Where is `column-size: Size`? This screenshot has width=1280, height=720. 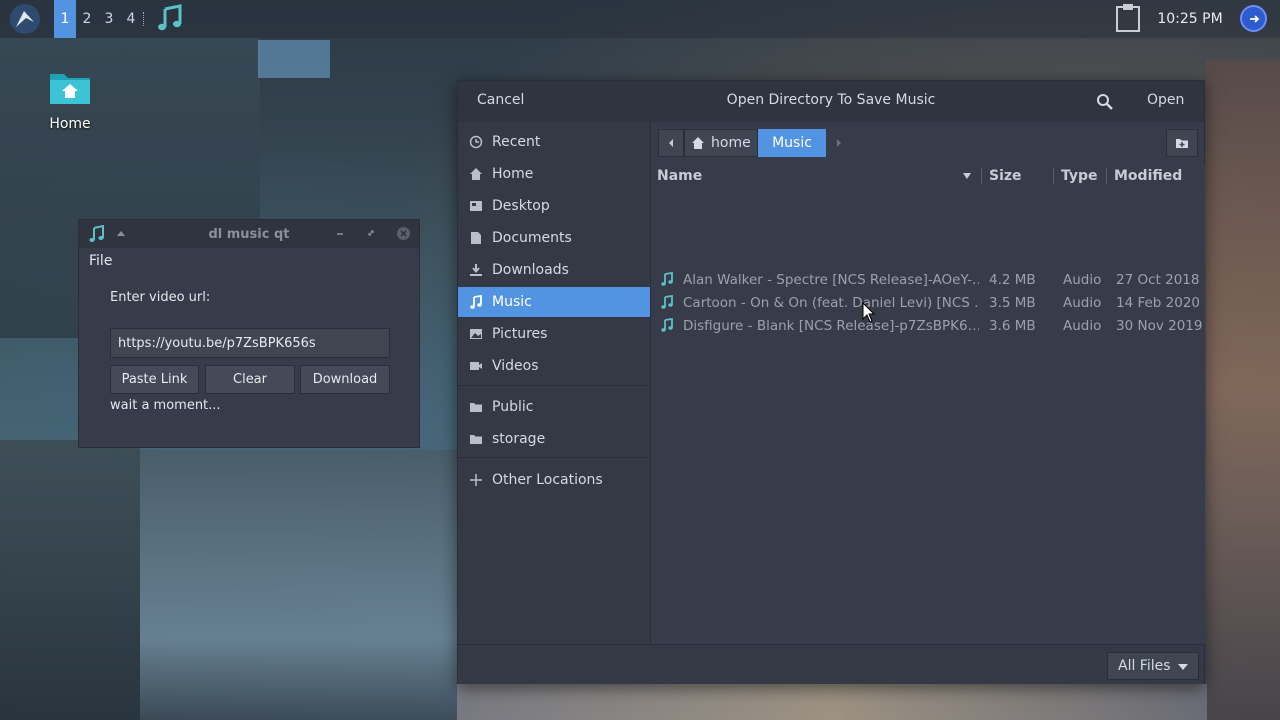 column-size: Size is located at coordinates (1005, 176).